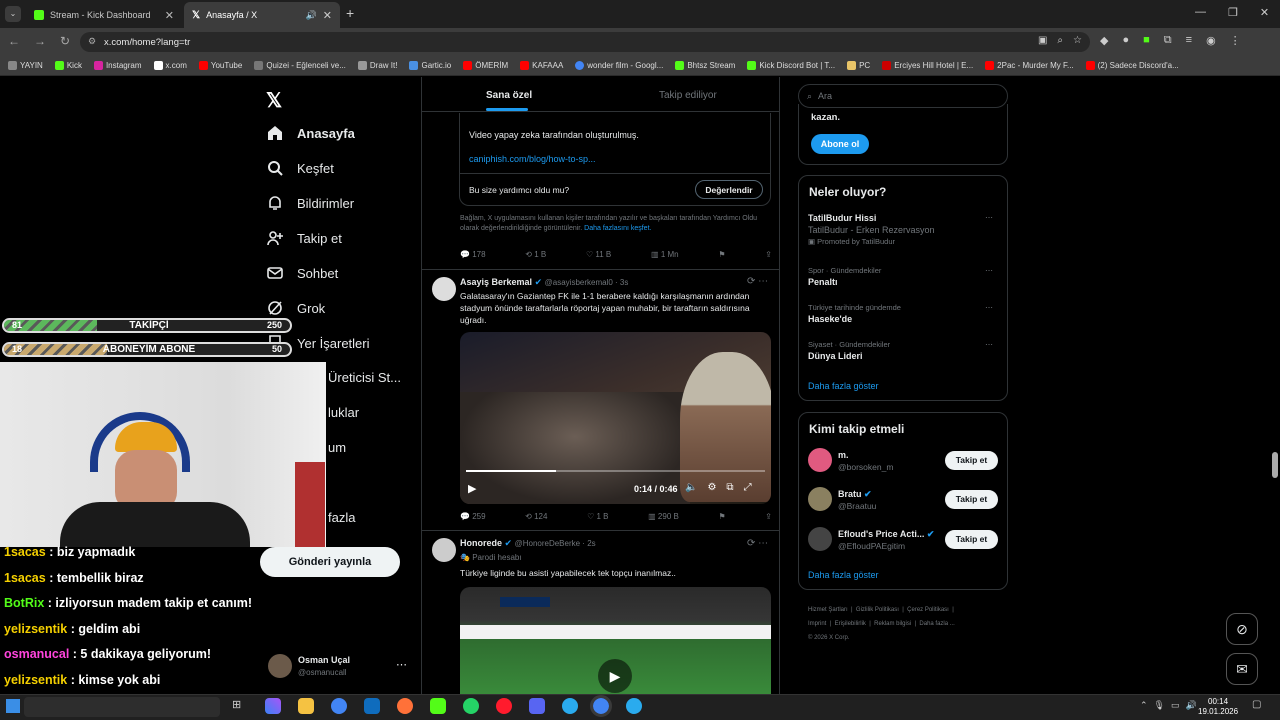  What do you see at coordinates (104, 15) in the screenshot?
I see `tab-kick-dashboard: Stream - Kick Dashboard ✕` at bounding box center [104, 15].